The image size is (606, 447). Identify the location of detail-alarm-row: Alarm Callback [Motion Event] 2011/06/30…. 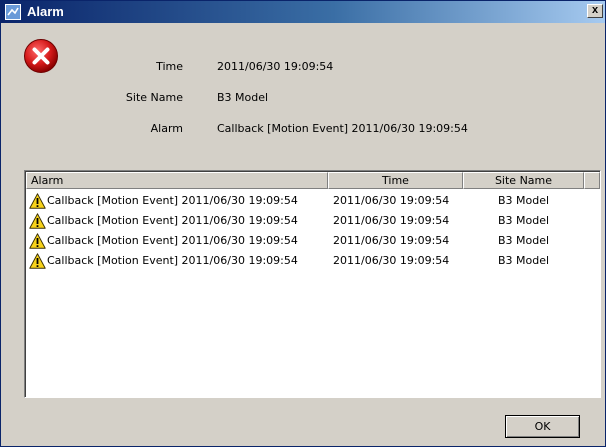
(301, 129).